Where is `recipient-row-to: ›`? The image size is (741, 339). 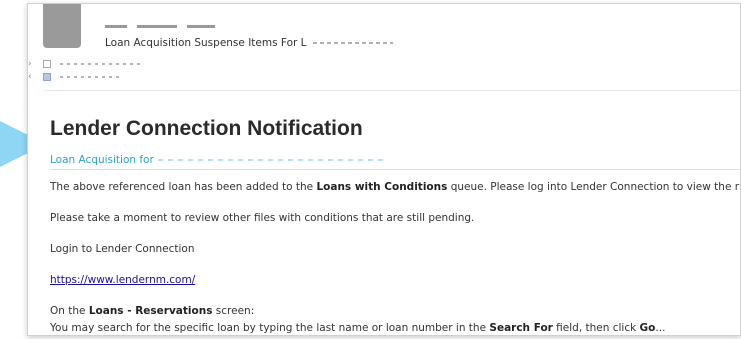 recipient-row-to: › is located at coordinates (84, 64).